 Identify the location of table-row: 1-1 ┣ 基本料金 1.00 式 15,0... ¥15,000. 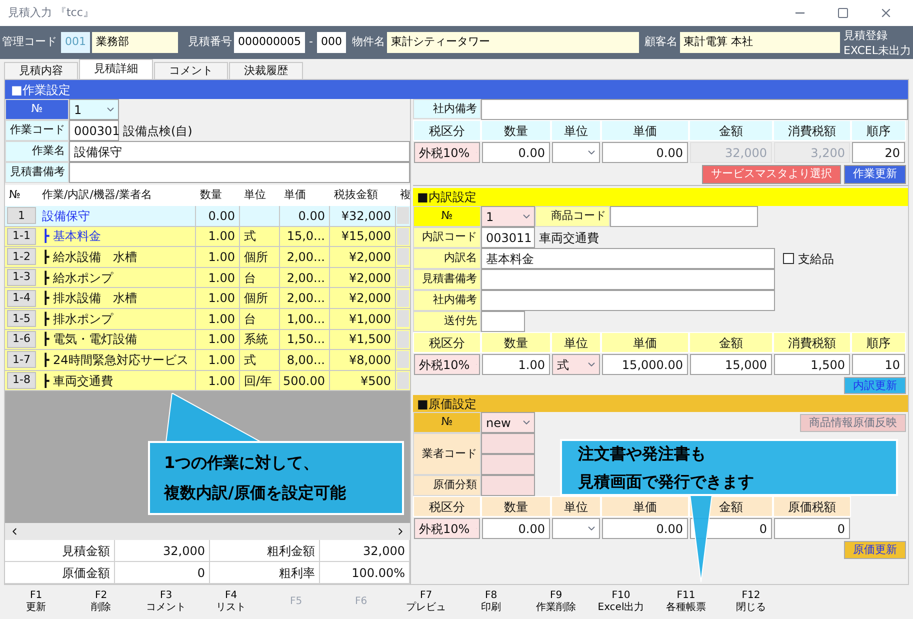
(207, 237).